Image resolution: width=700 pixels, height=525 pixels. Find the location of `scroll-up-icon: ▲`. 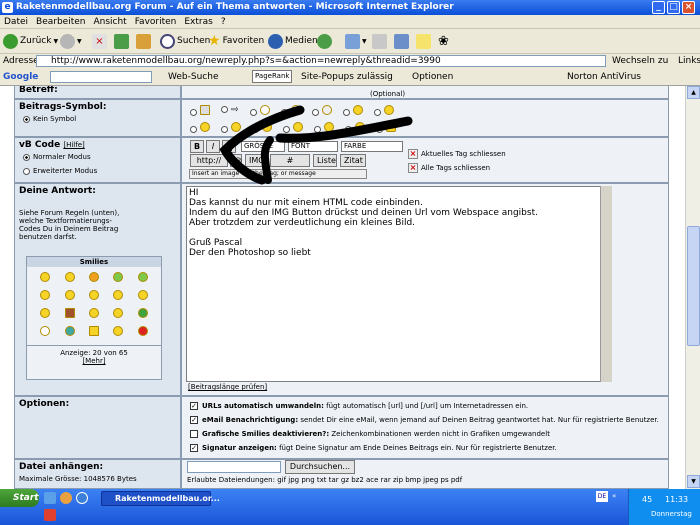

scroll-up-icon: ▲ is located at coordinates (693, 92).